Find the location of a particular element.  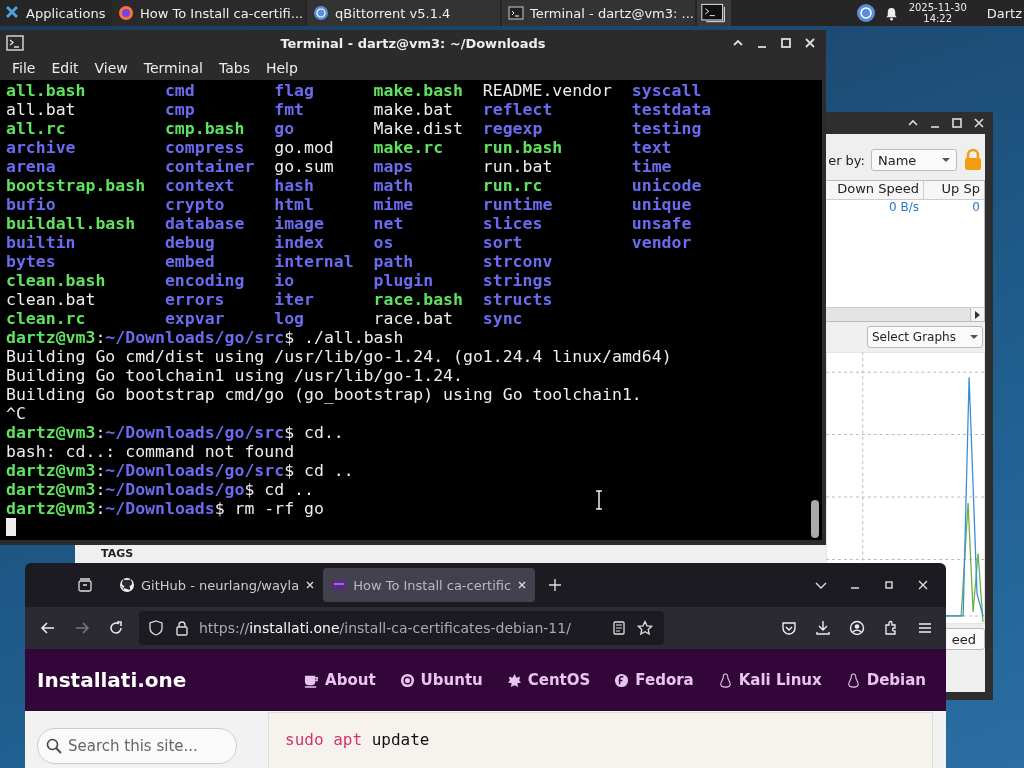

scrollbar-thumb is located at coordinates (815, 519).